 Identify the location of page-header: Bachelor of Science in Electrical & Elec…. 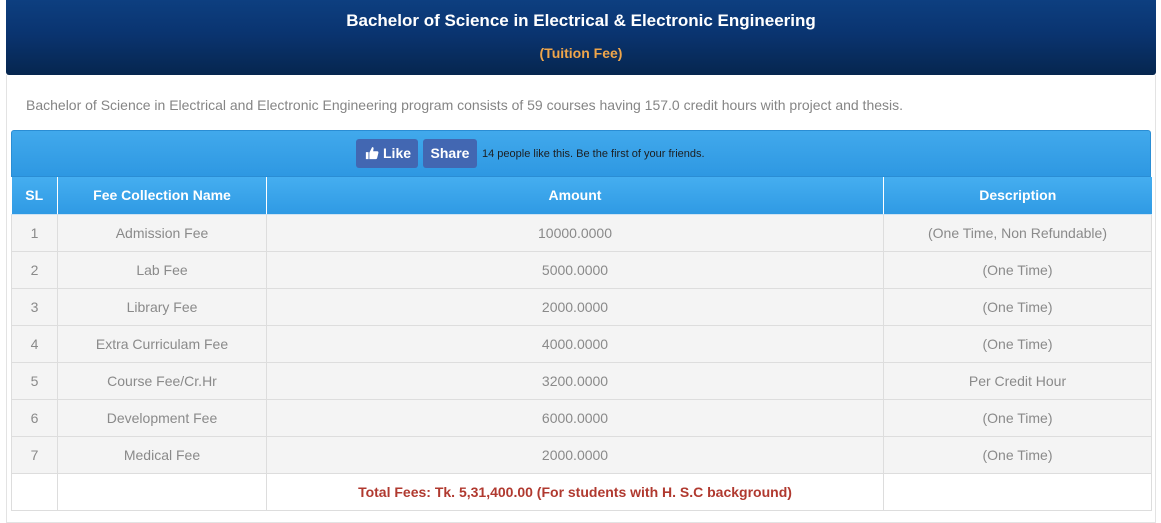
(581, 37).